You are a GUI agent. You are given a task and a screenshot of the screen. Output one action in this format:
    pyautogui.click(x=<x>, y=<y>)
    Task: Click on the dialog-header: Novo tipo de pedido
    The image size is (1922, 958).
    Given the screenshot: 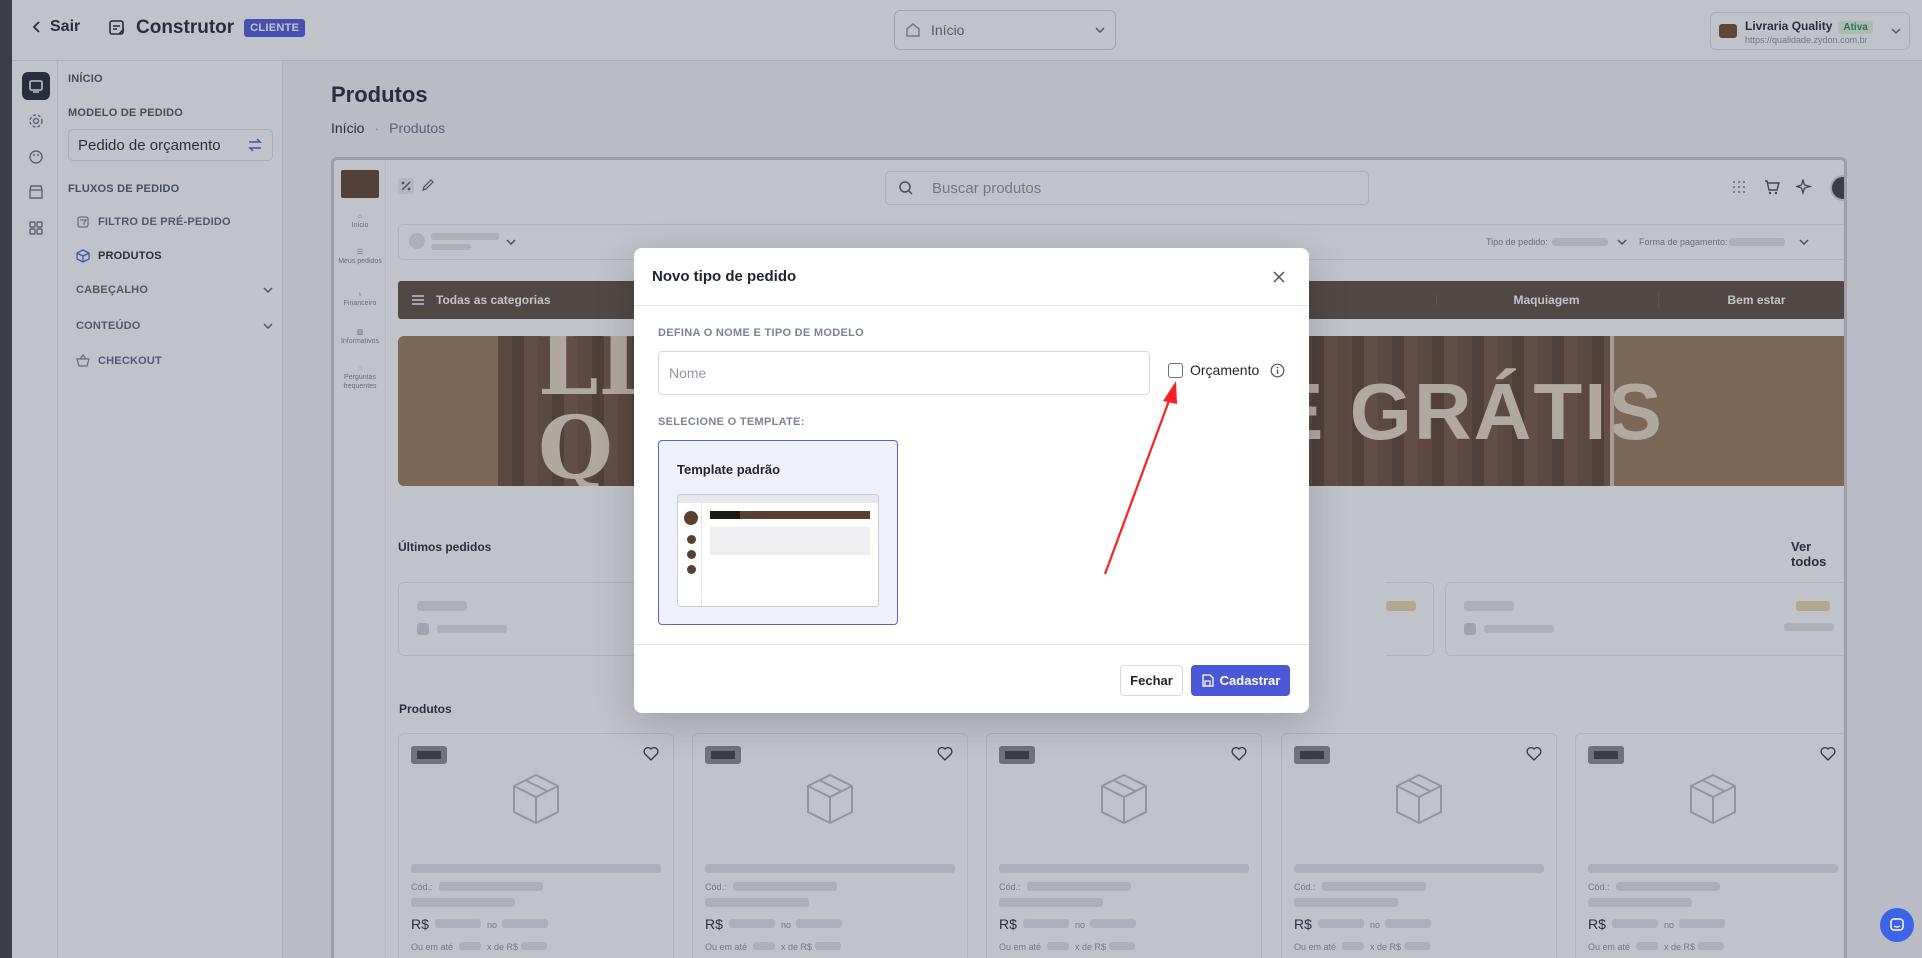 What is the action you would take?
    pyautogui.click(x=971, y=277)
    